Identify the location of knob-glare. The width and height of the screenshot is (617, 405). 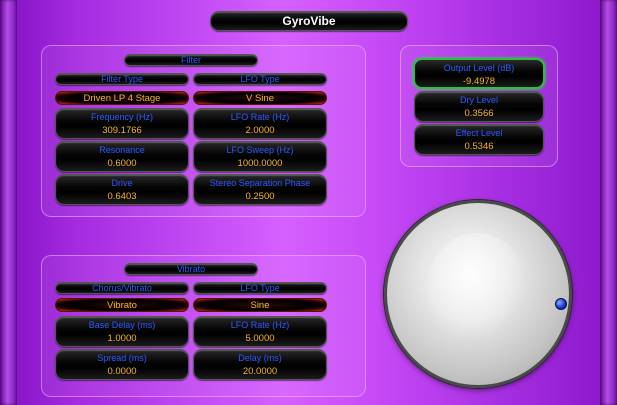
(477, 288).